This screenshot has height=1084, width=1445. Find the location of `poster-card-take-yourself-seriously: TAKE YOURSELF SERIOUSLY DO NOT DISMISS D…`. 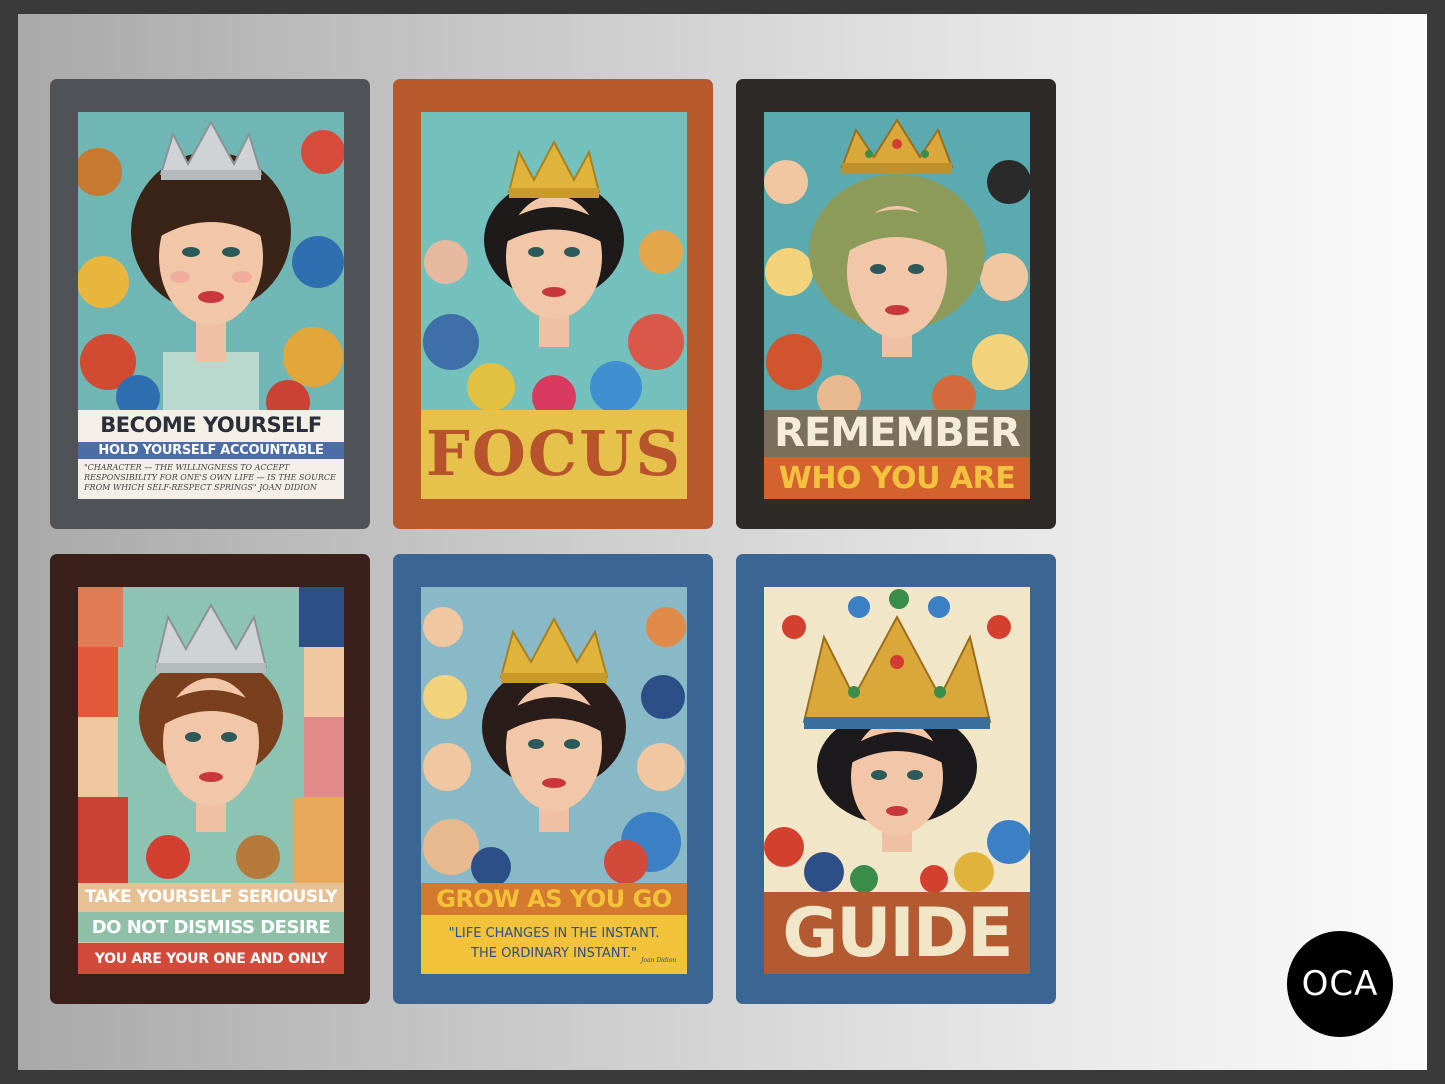

poster-card-take-yourself-seriously: TAKE YOURSELF SERIOUSLY DO NOT DISMISS D… is located at coordinates (210, 779).